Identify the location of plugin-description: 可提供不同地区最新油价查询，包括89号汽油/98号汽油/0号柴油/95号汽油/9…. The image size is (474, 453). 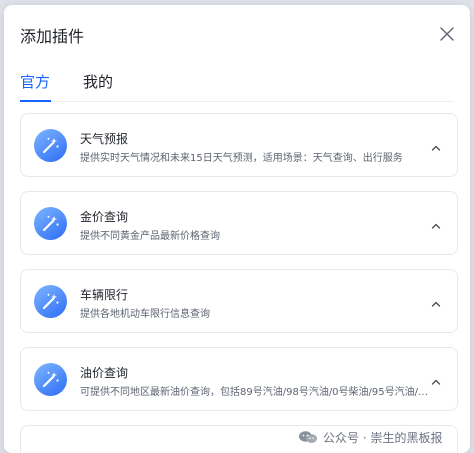
(255, 392).